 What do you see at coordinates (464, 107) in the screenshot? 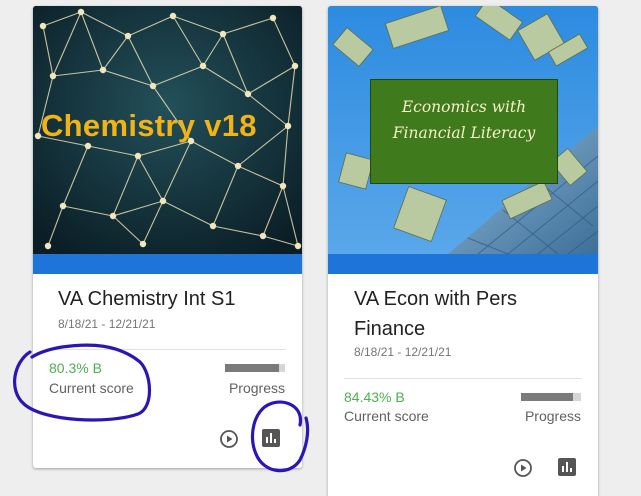
I see `banner-title-line1: Economics with` at bounding box center [464, 107].